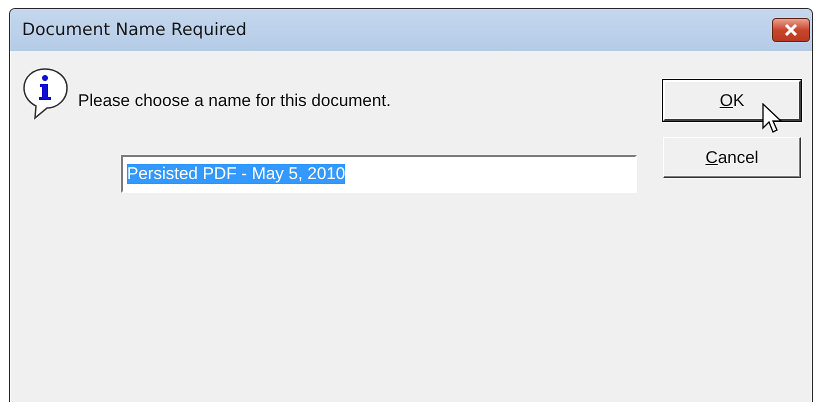 The width and height of the screenshot is (815, 402). I want to click on cursor-icon, so click(773, 119).